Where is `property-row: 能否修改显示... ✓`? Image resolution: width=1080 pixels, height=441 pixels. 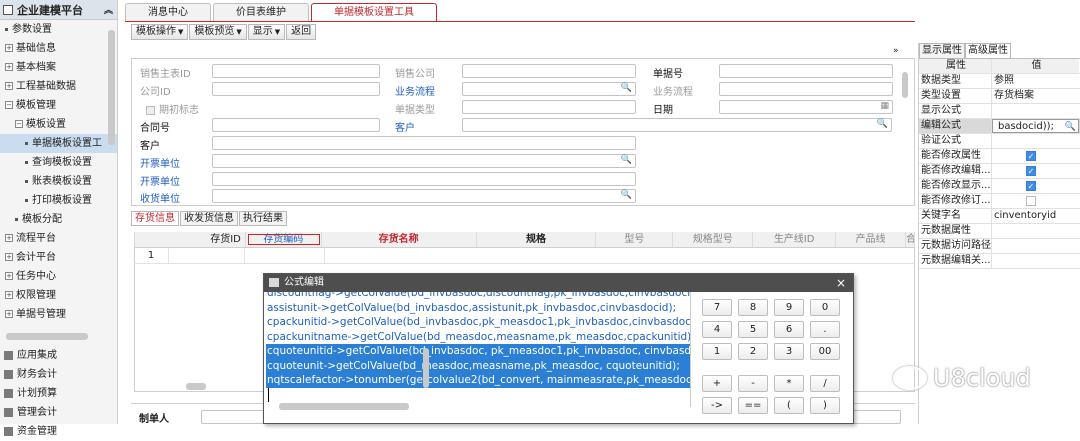
property-row: 能否修改显示... ✓ is located at coordinates (999, 186).